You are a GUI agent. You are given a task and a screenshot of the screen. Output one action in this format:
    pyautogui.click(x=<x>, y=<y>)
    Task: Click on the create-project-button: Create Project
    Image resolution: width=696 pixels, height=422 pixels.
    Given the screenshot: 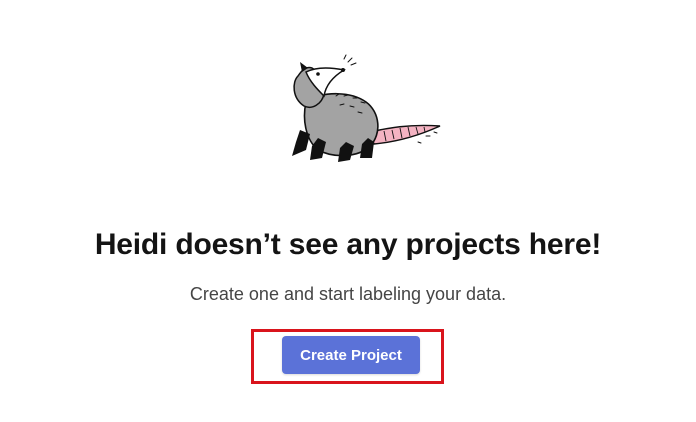 What is the action you would take?
    pyautogui.click(x=351, y=355)
    